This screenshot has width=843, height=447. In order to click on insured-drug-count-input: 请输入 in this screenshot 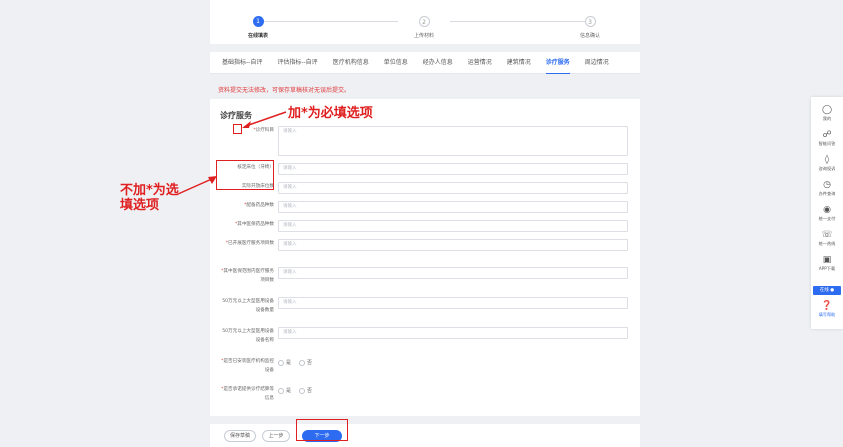, I will do `click(453, 226)`.